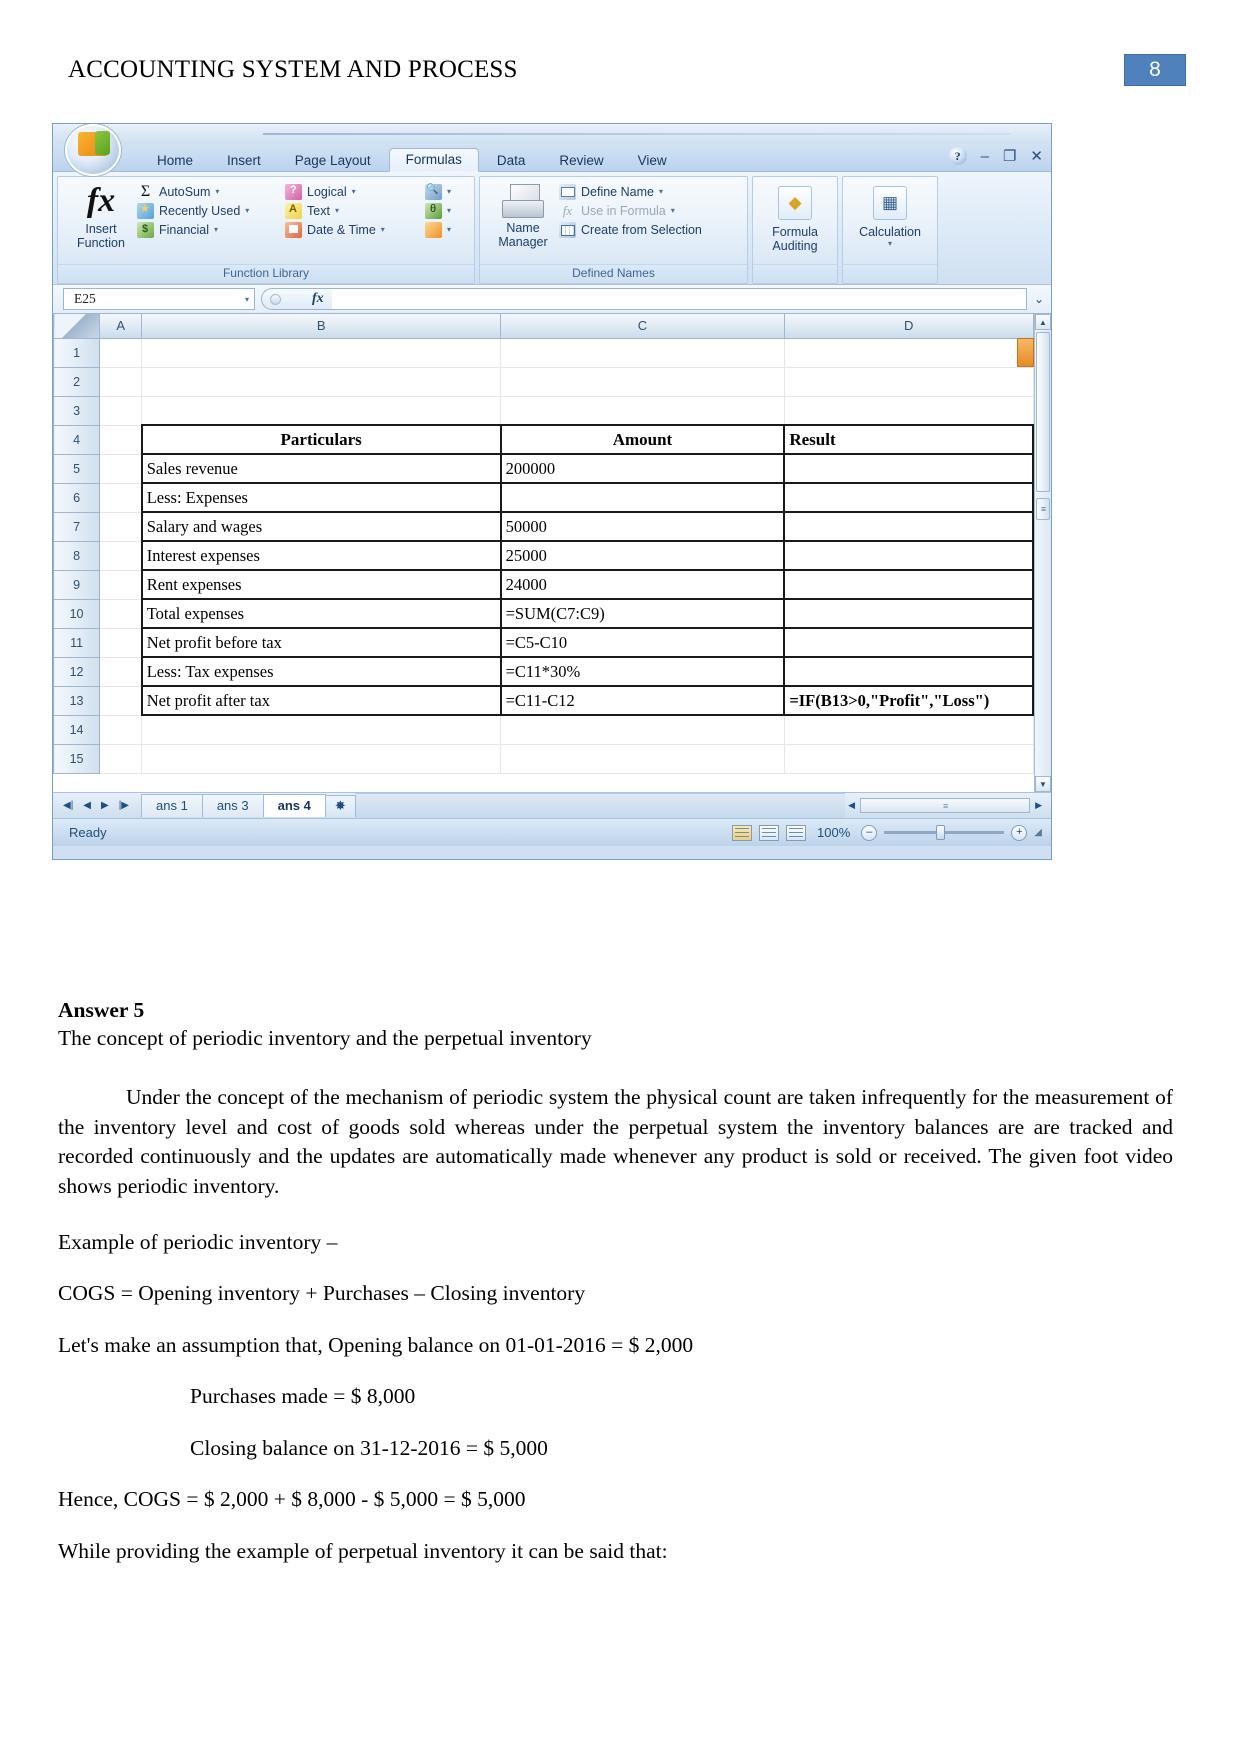  What do you see at coordinates (175, 161) in the screenshot?
I see `tab-home: Home` at bounding box center [175, 161].